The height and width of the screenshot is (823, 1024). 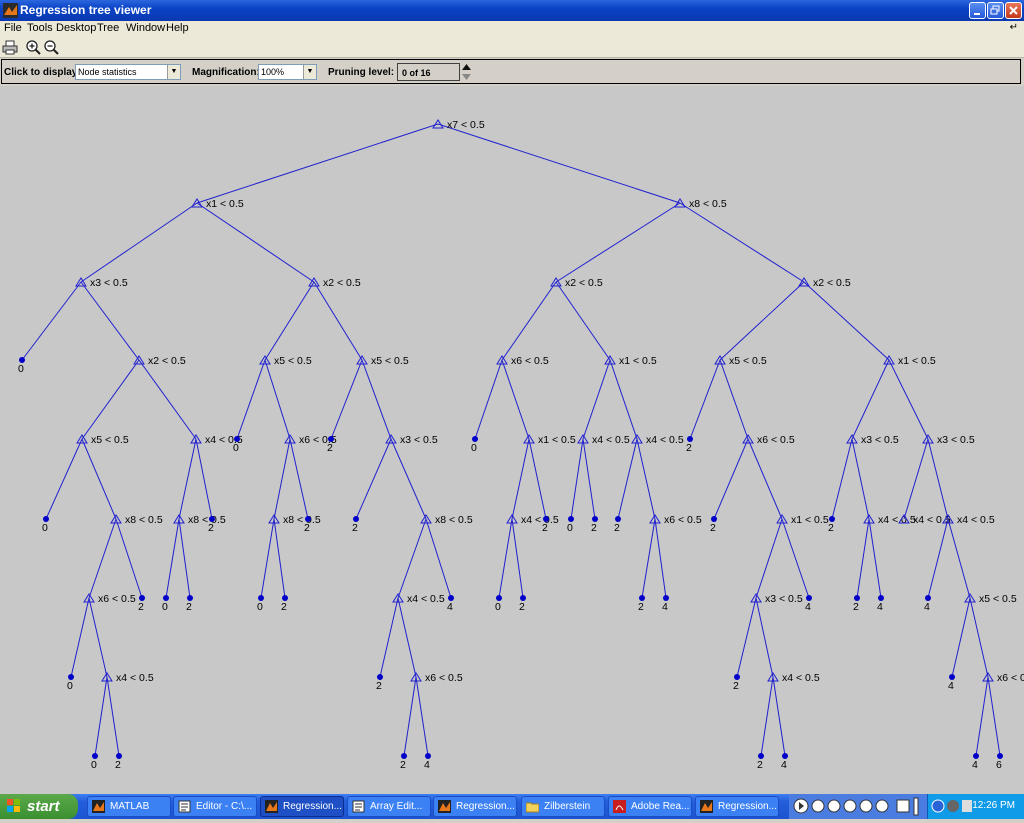 I want to click on windows-logo-icon, so click(x=13, y=805).